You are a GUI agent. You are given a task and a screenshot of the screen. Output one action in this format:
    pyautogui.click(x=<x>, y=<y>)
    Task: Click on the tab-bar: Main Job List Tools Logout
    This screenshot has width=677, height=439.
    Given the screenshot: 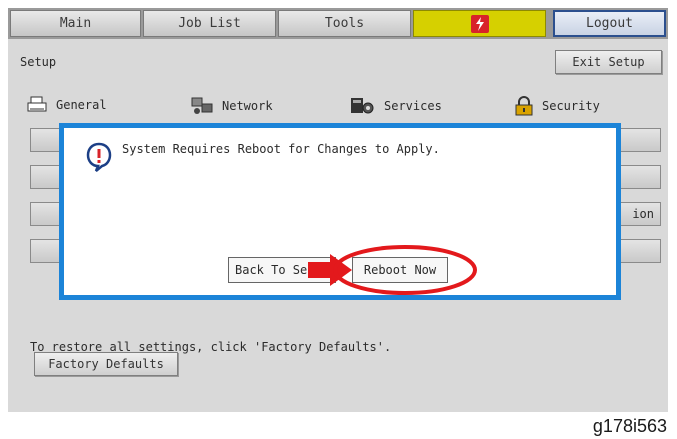 What is the action you would take?
    pyautogui.click(x=338, y=23)
    